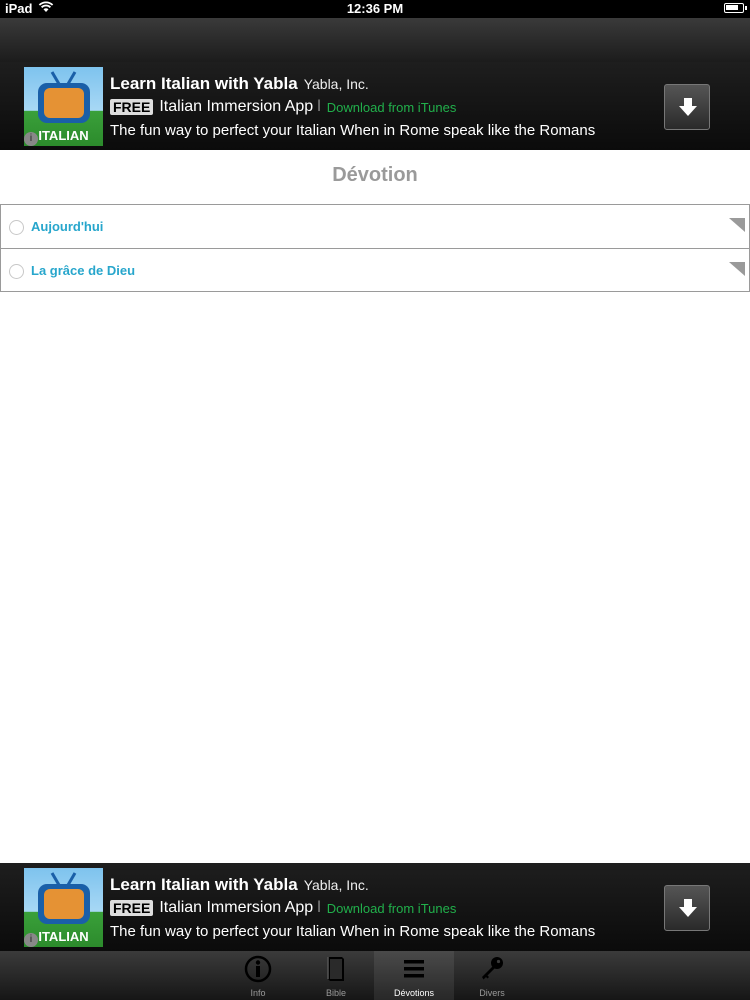  Describe the element at coordinates (492, 968) in the screenshot. I see `key-icon` at that location.